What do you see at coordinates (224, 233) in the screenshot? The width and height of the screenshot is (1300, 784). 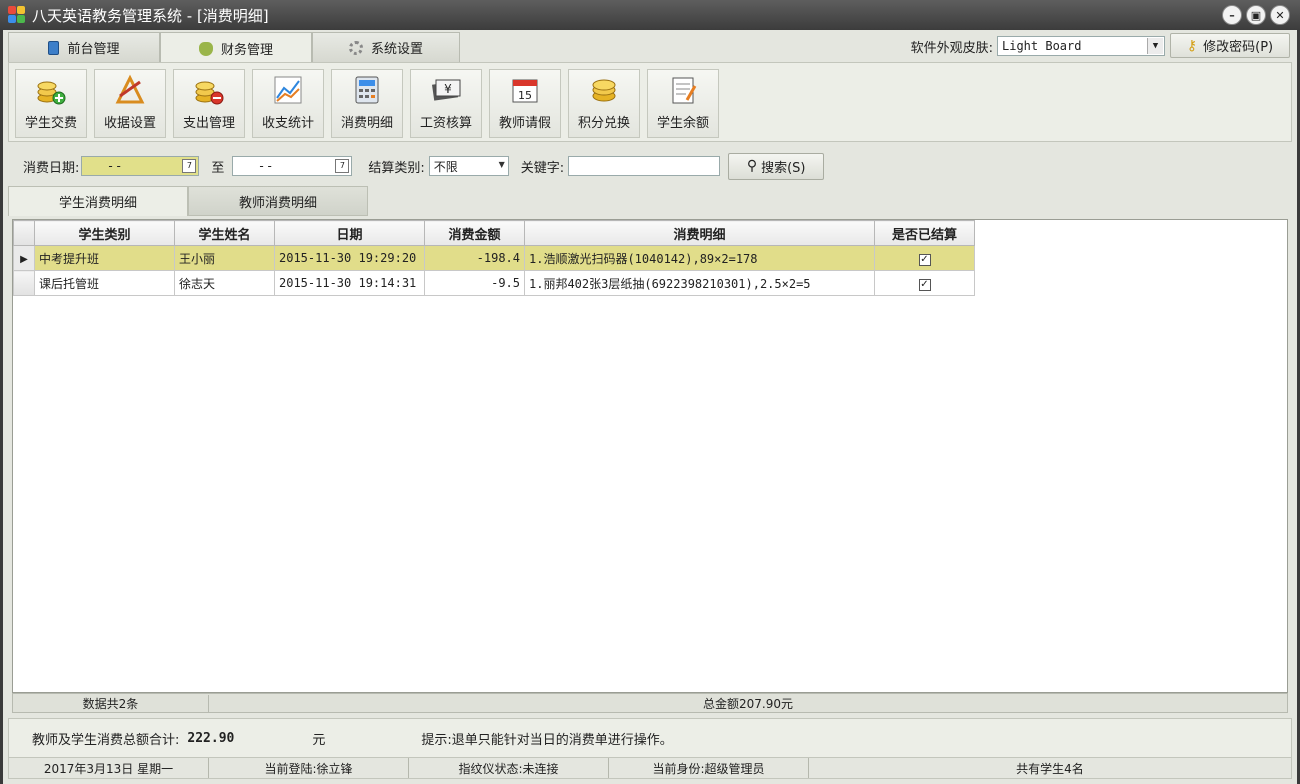 I see `column-header: 学生姓名` at bounding box center [224, 233].